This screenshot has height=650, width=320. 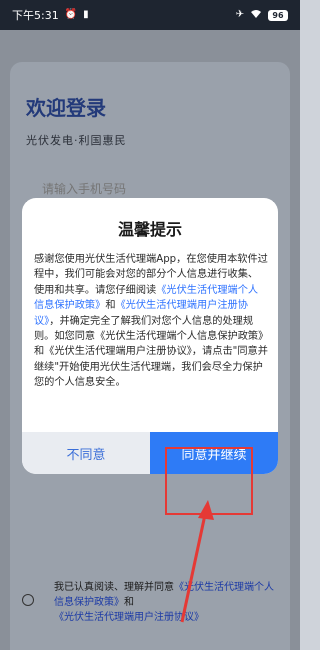 What do you see at coordinates (86, 14) in the screenshot?
I see `sim-icon: ▮` at bounding box center [86, 14].